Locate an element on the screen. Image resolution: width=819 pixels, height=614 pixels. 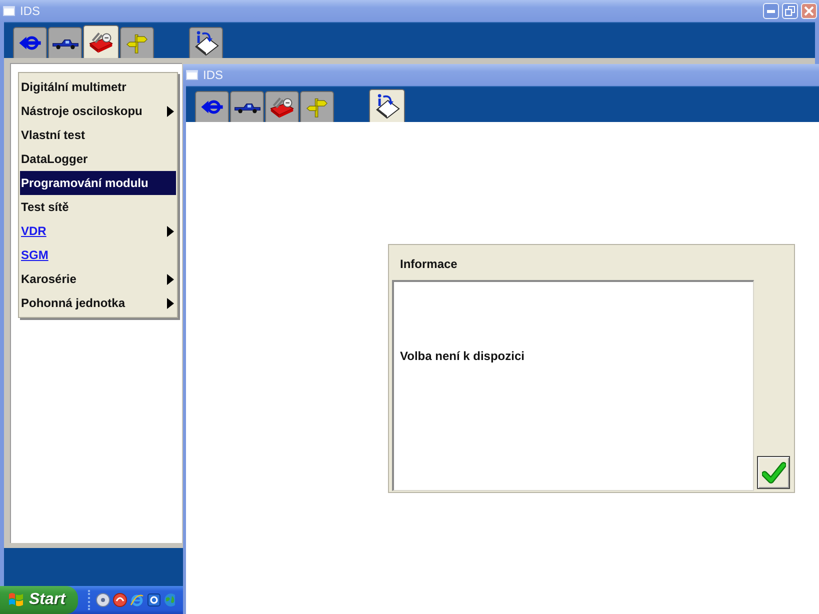
menu-item: Test sítě is located at coordinates (98, 207).